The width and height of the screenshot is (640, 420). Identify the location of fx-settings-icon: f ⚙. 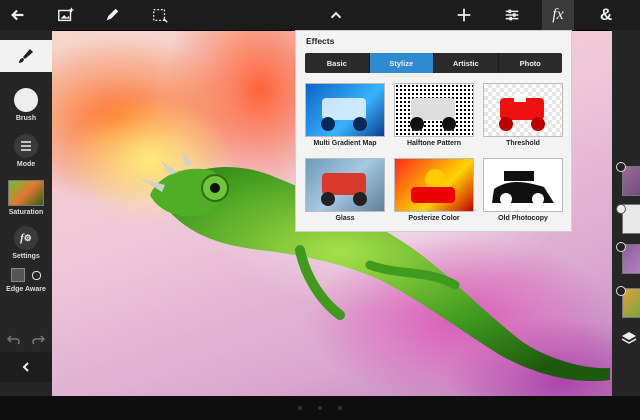
(26, 238).